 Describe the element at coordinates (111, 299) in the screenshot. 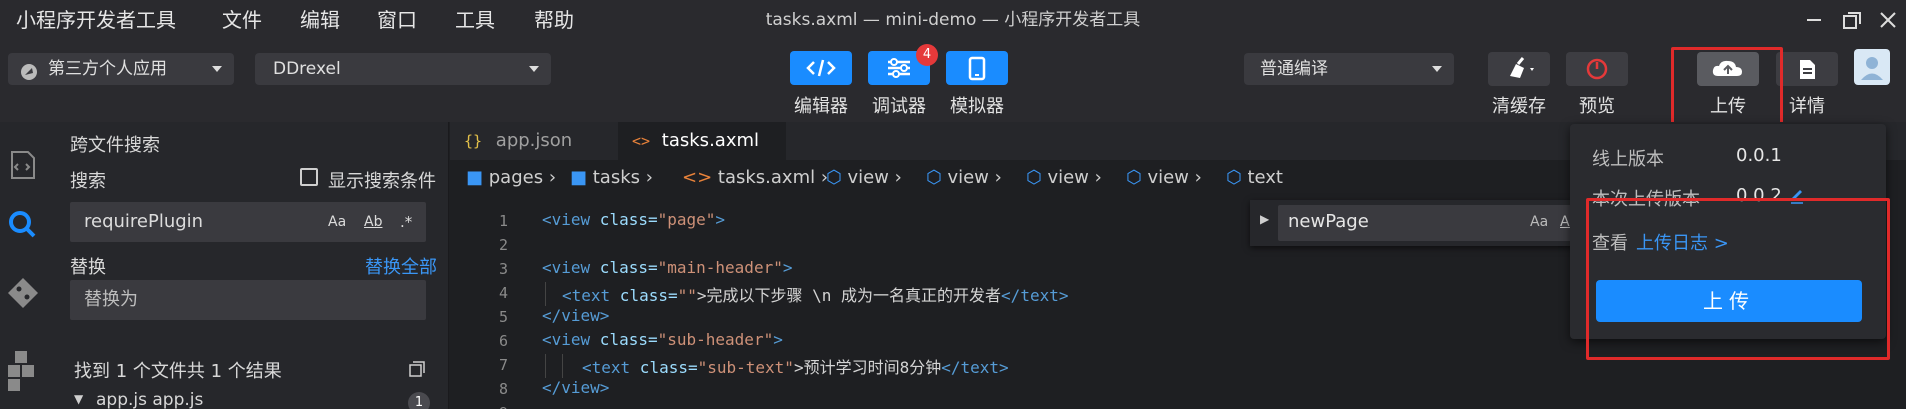

I see `replace-placeholder: 替换为` at that location.